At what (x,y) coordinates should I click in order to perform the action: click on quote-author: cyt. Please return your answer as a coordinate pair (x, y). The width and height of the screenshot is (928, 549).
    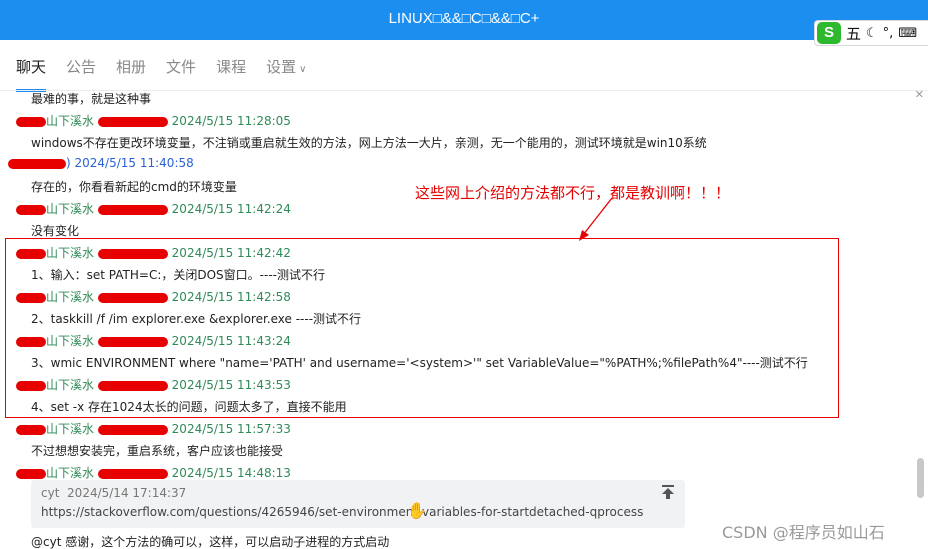
    Looking at the image, I should click on (50, 493).